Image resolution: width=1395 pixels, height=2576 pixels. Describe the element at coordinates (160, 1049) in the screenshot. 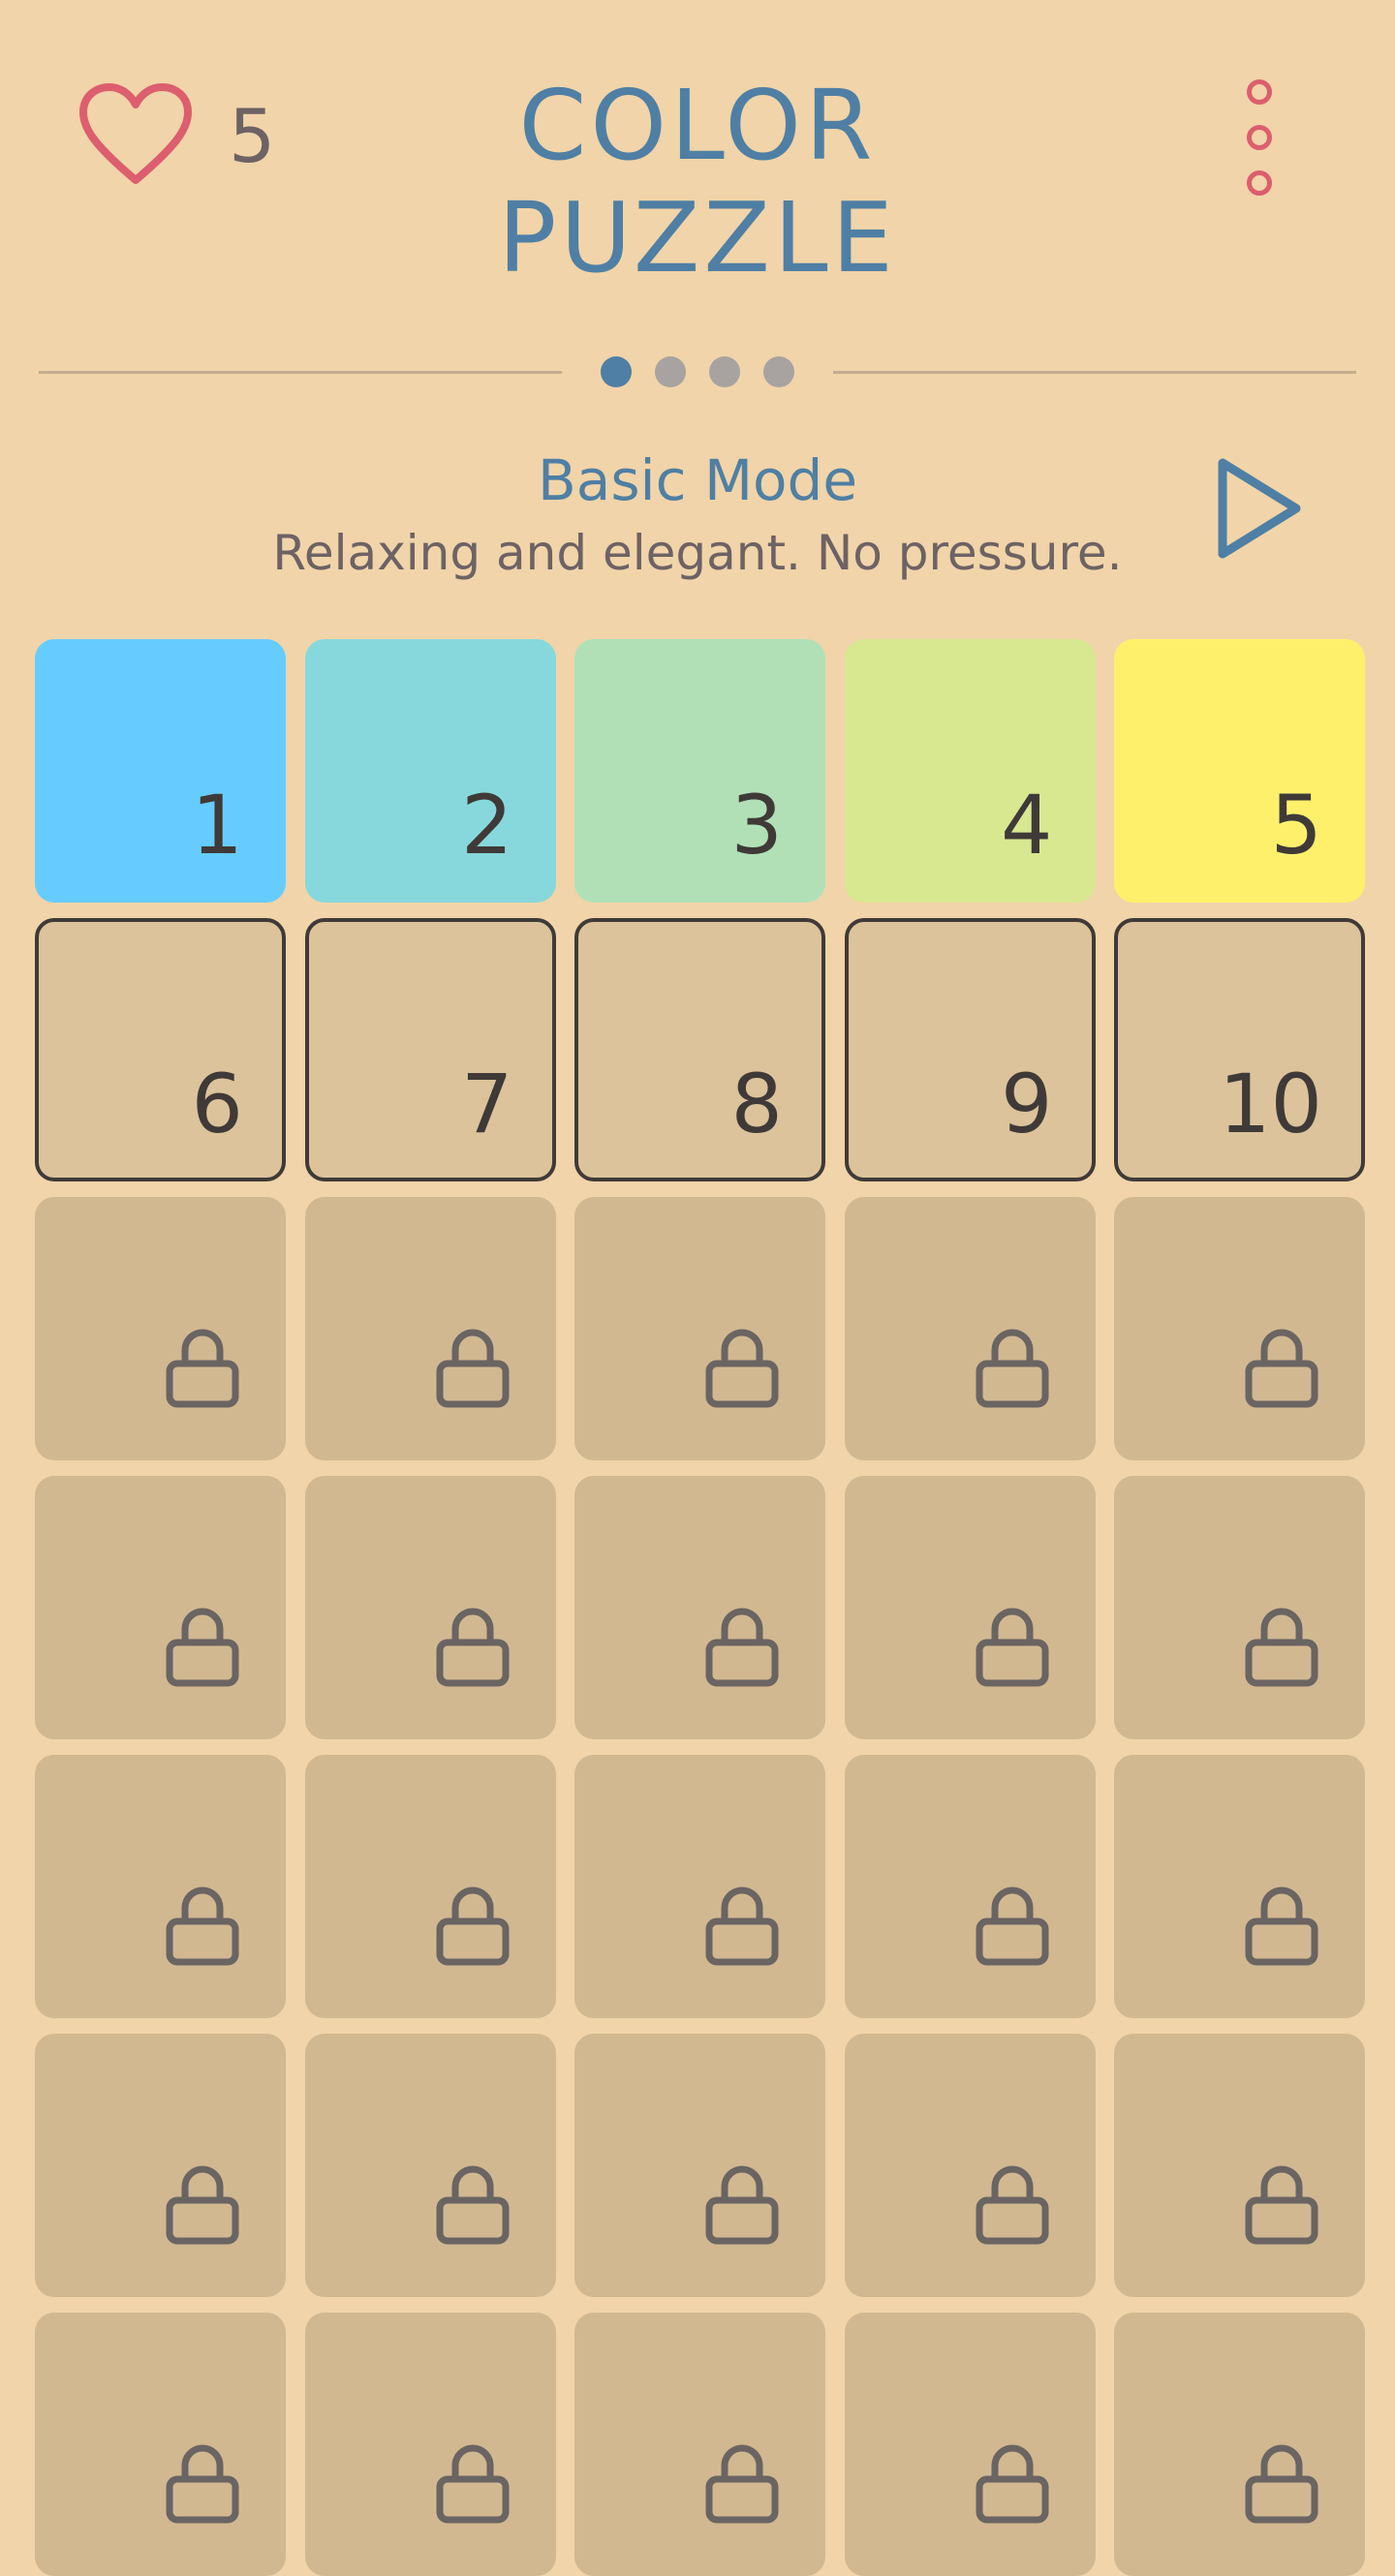

I see `level-tile-6: 6` at that location.